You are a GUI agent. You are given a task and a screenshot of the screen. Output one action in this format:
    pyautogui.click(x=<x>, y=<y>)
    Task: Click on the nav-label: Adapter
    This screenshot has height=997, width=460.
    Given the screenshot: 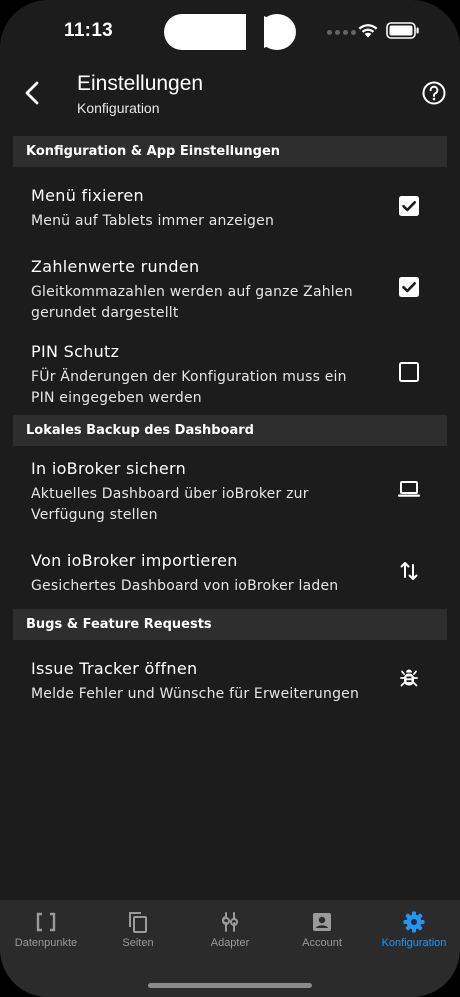 What is the action you would take?
    pyautogui.click(x=230, y=943)
    